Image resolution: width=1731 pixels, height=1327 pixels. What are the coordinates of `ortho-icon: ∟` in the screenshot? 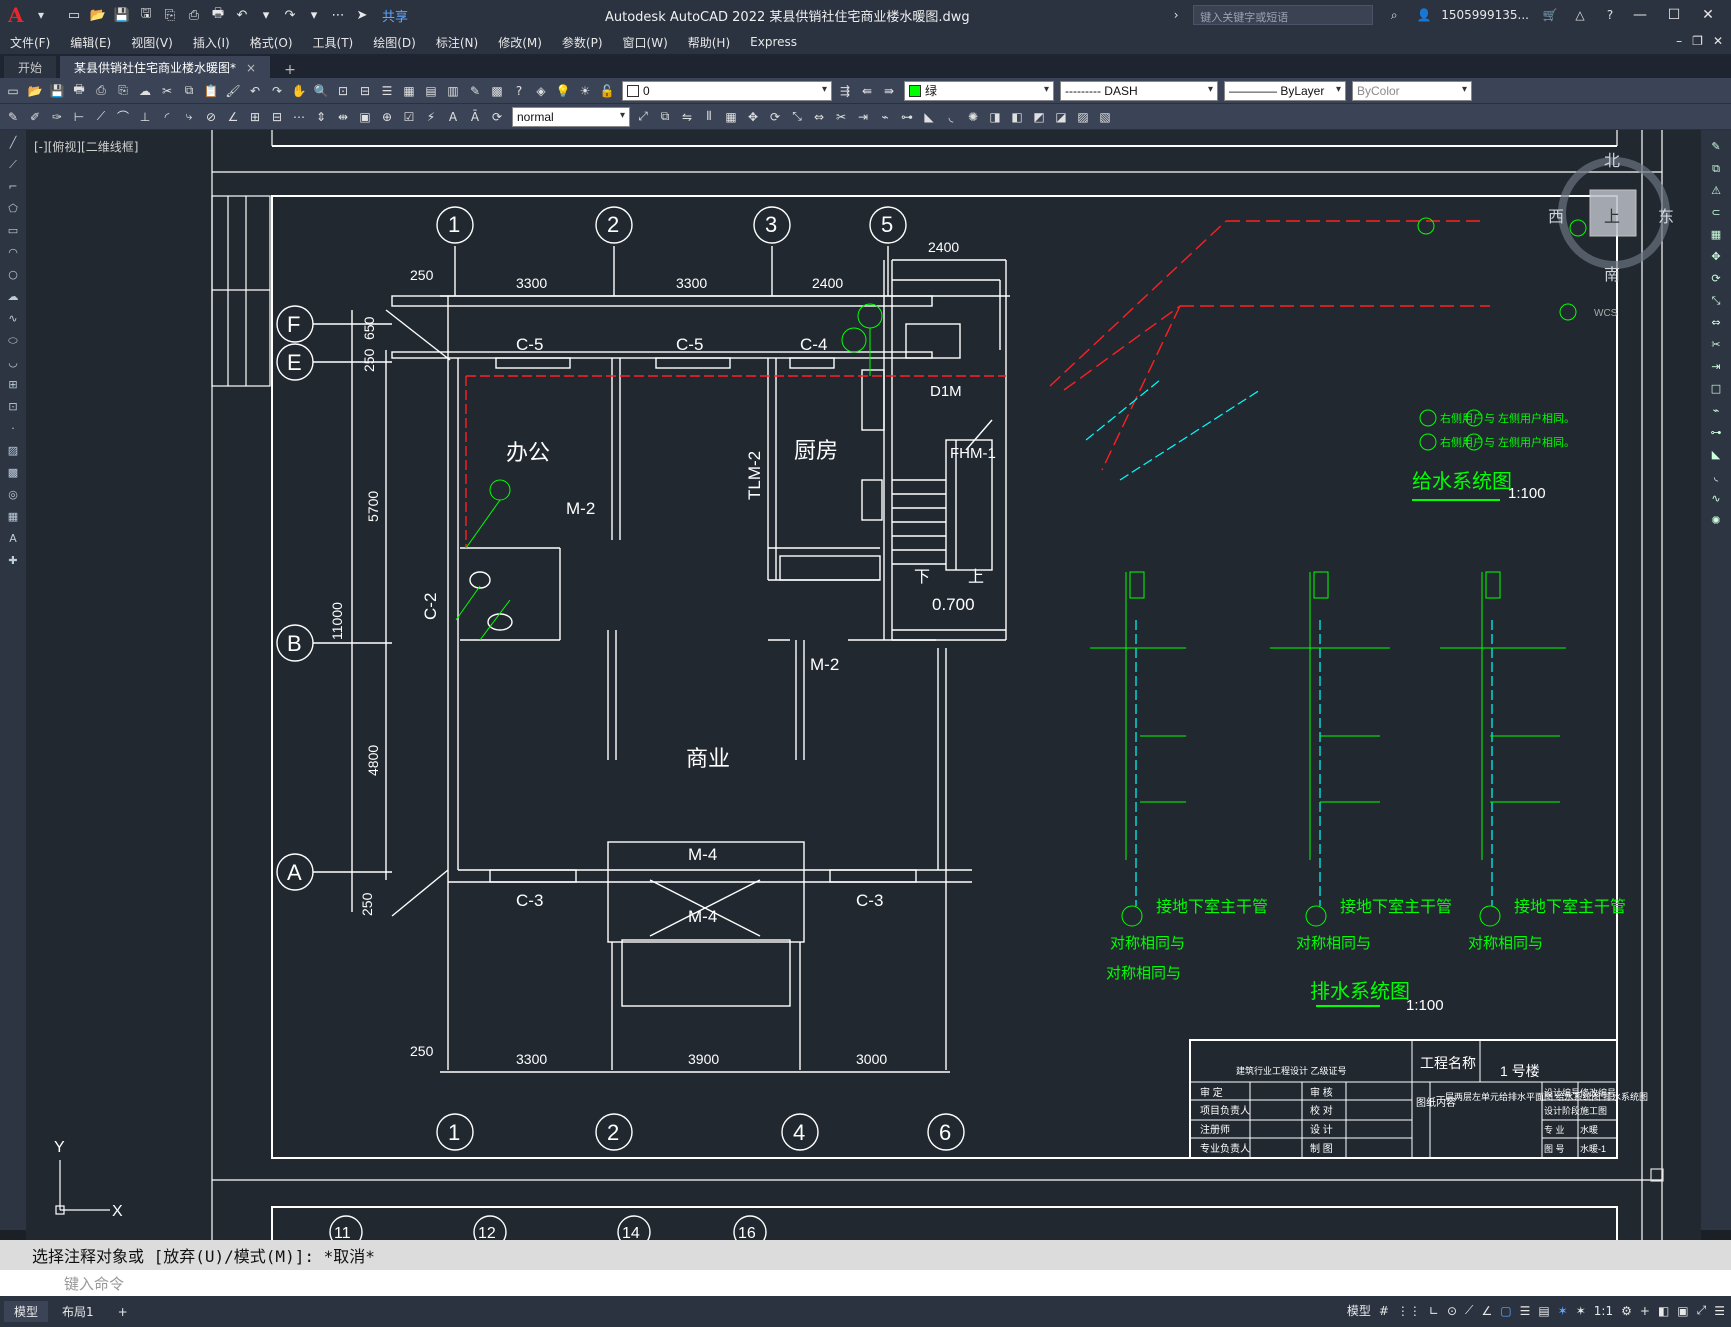 It's located at (1434, 1311).